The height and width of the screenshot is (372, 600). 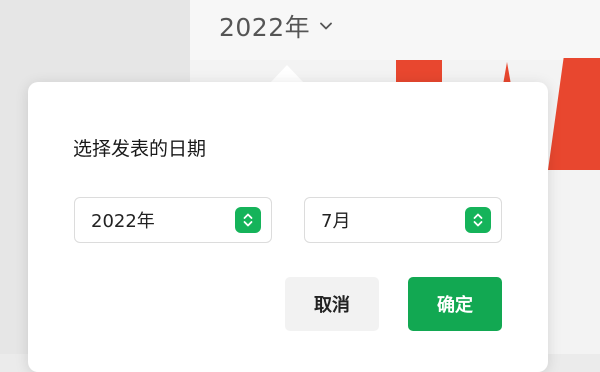 What do you see at coordinates (287, 74) in the screenshot?
I see `popover-arrow` at bounding box center [287, 74].